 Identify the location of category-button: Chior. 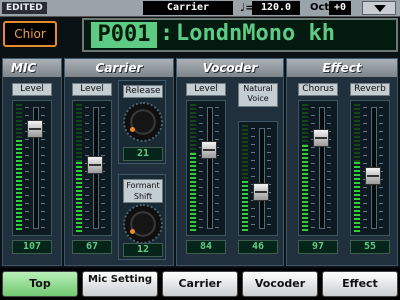
(30, 34).